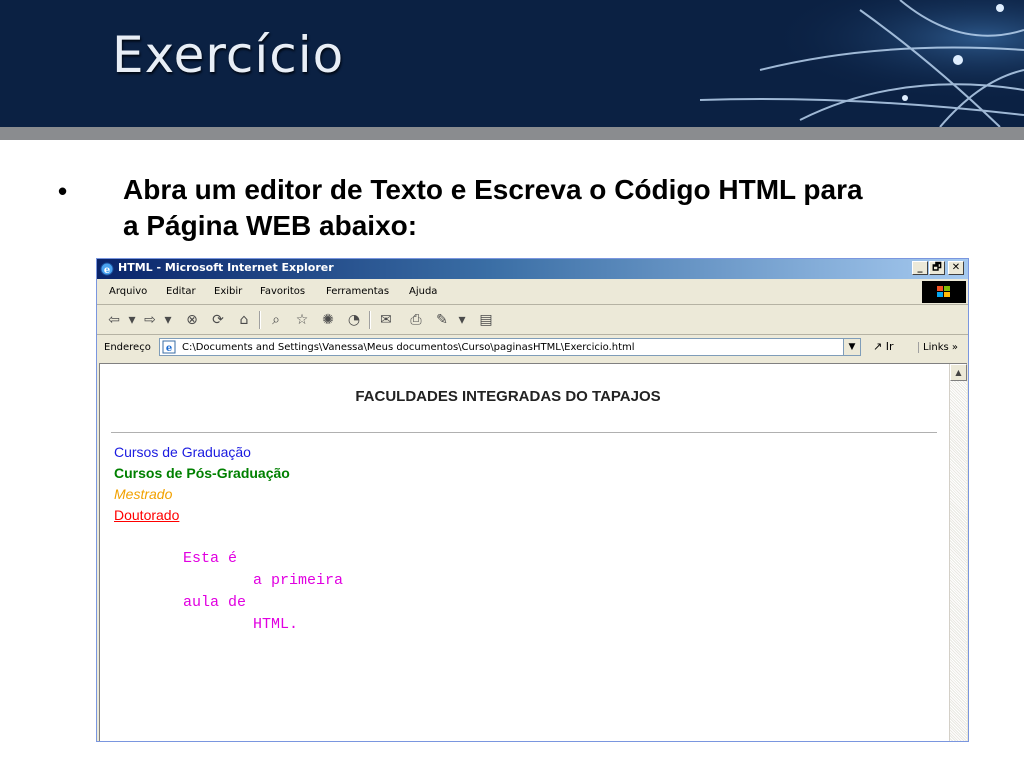 This screenshot has width=1024, height=768. Describe the element at coordinates (127, 347) in the screenshot. I see `address-label: Endereço` at that location.